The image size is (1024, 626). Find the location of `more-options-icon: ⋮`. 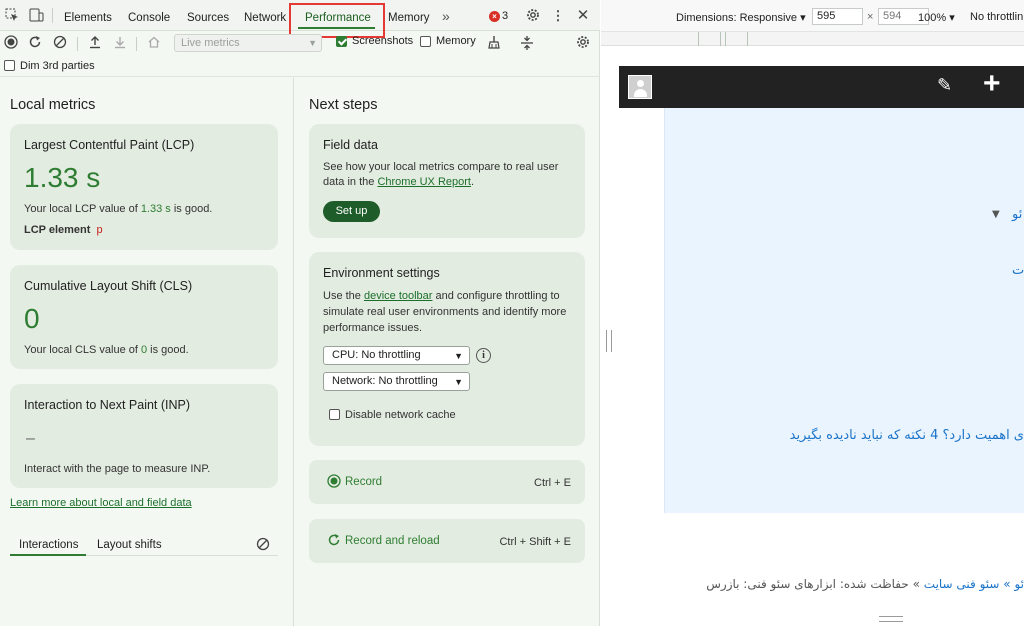

more-options-icon: ⋮ is located at coordinates (558, 16).